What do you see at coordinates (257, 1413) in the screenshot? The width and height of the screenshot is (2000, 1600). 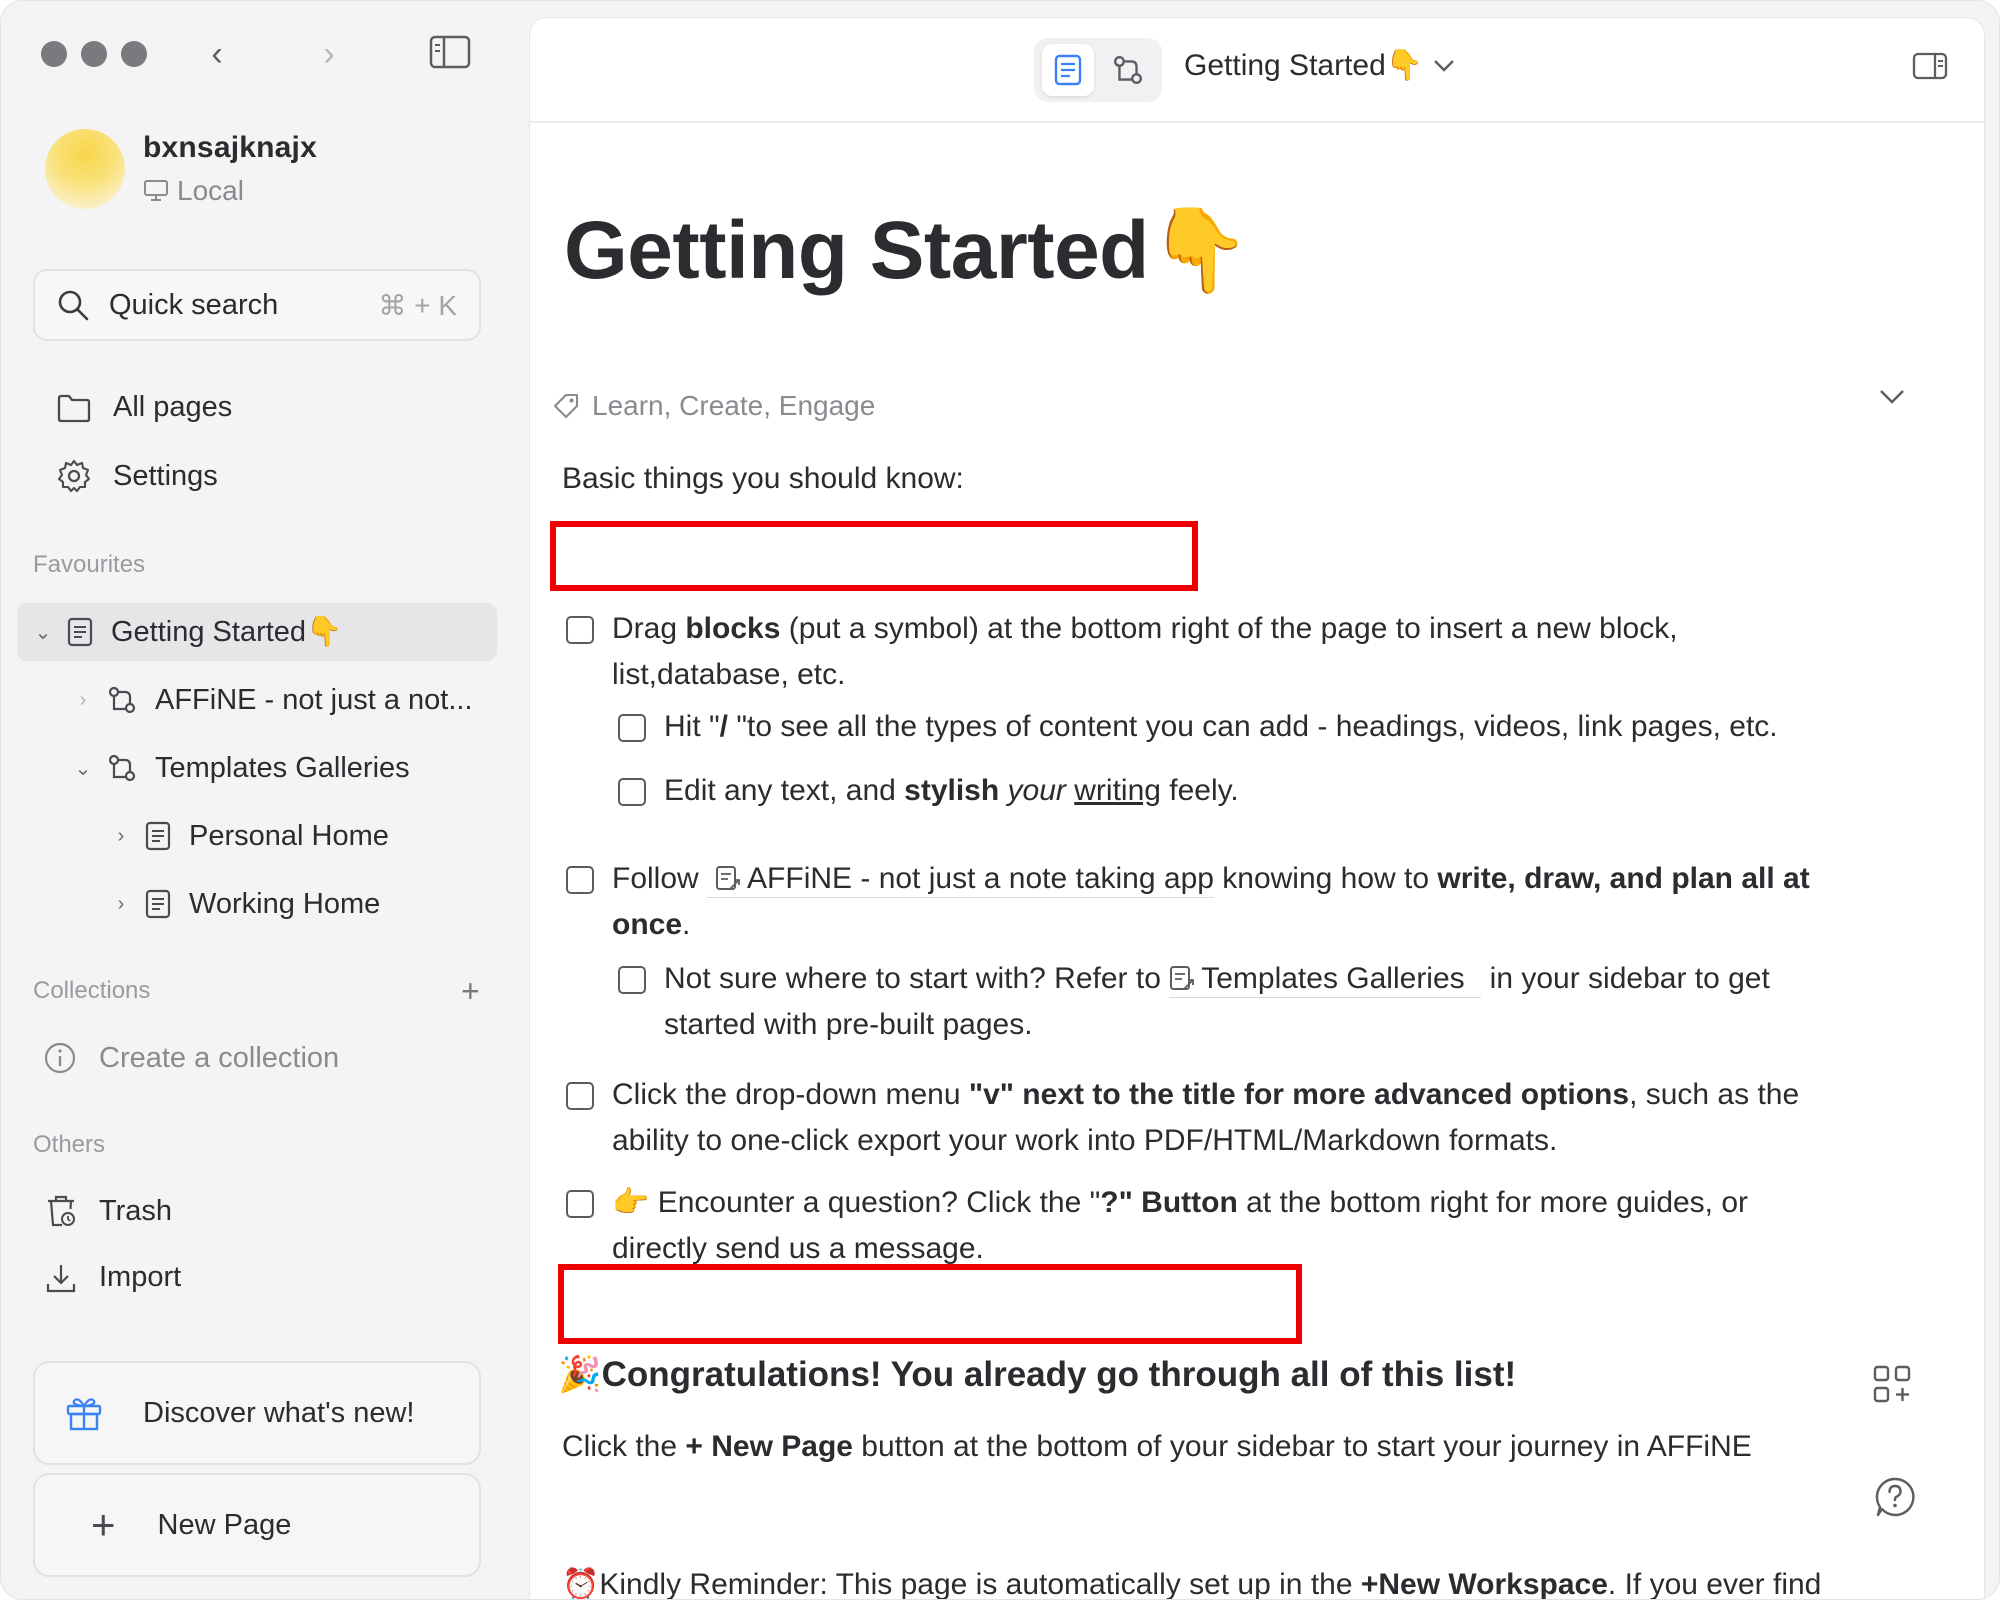 I see `discover-whats-new-button: Discover what's new!` at bounding box center [257, 1413].